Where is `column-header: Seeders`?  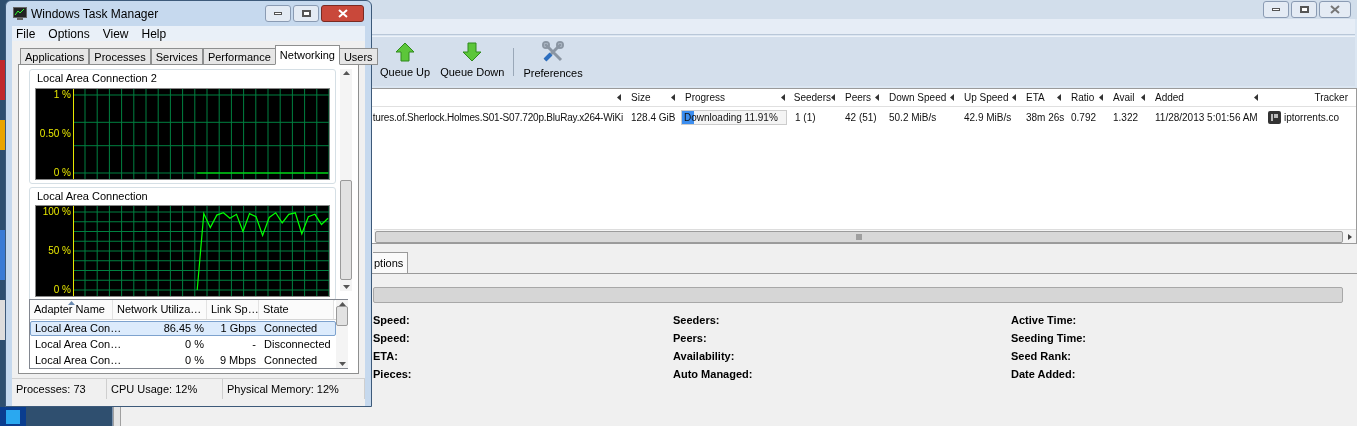 column-header: Seeders is located at coordinates (812, 97).